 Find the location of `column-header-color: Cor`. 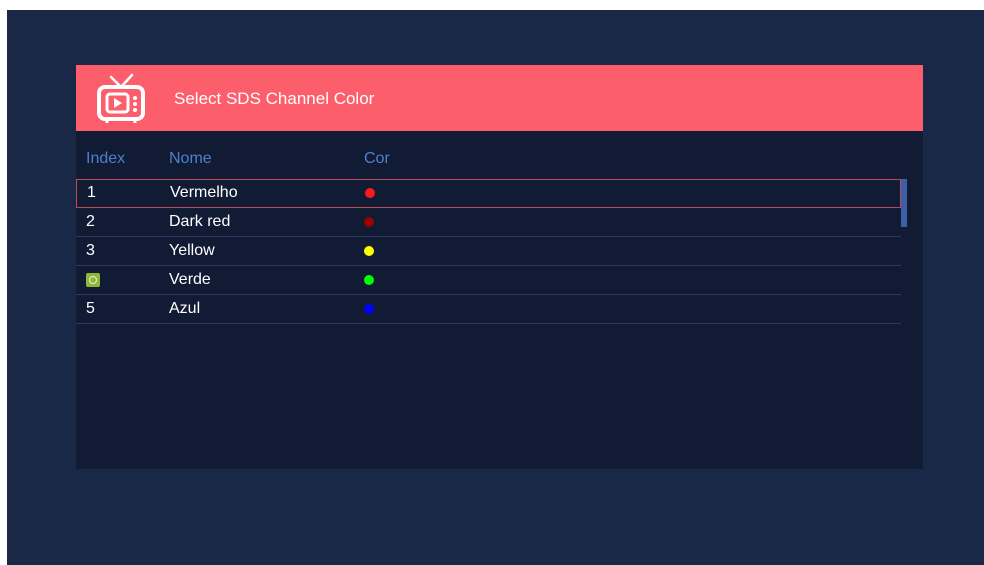

column-header-color: Cor is located at coordinates (377, 158).